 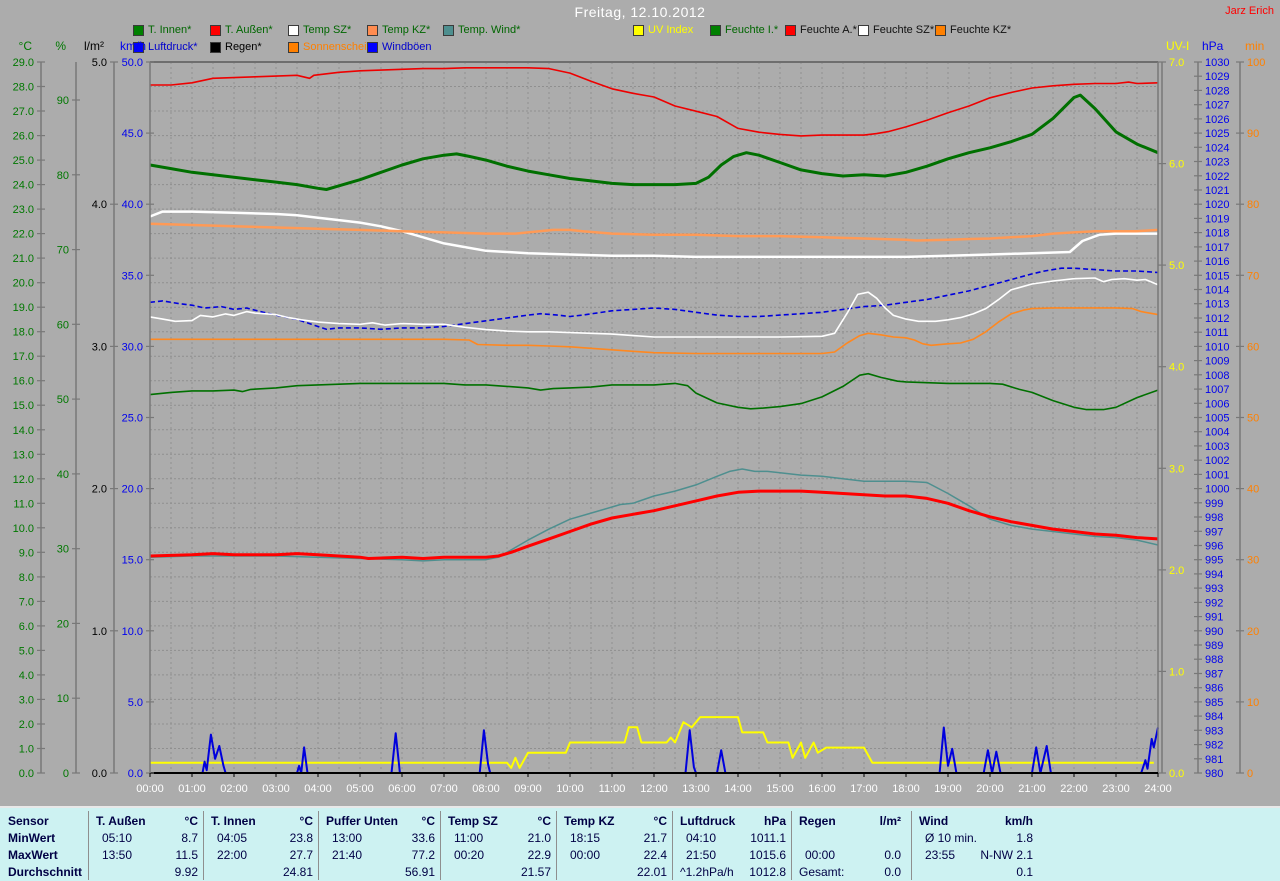 What do you see at coordinates (1250, 774) in the screenshot?
I see `tick-min: 0` at bounding box center [1250, 774].